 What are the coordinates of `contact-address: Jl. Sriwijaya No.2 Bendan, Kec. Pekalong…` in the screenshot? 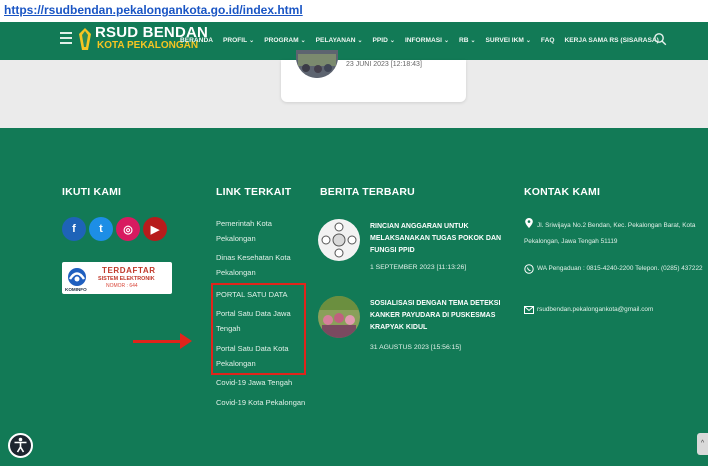 It's located at (610, 233).